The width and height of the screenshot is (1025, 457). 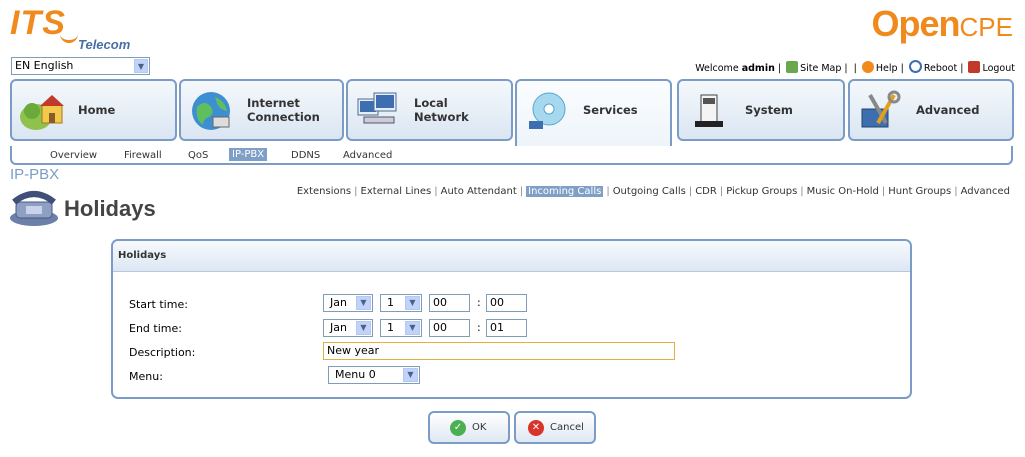 What do you see at coordinates (396, 191) in the screenshot?
I see `subtab-external-lines: External Lines` at bounding box center [396, 191].